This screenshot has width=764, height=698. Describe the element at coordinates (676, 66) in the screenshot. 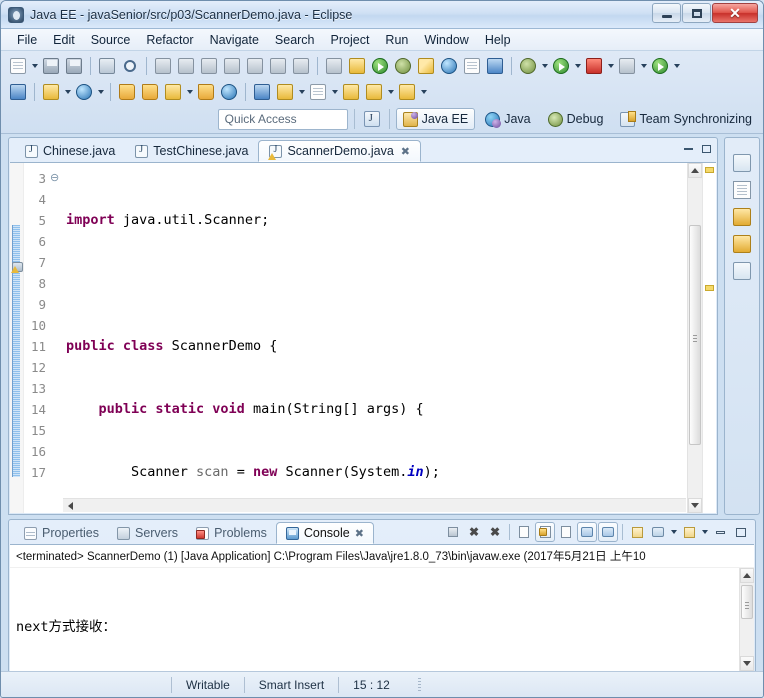

I see `run-last-tool-dropdown` at that location.